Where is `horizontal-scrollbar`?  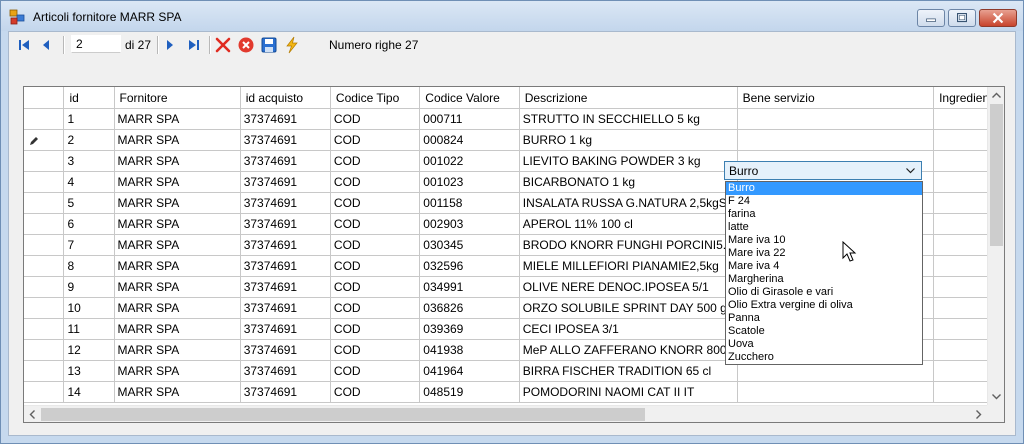
horizontal-scrollbar is located at coordinates (505, 414).